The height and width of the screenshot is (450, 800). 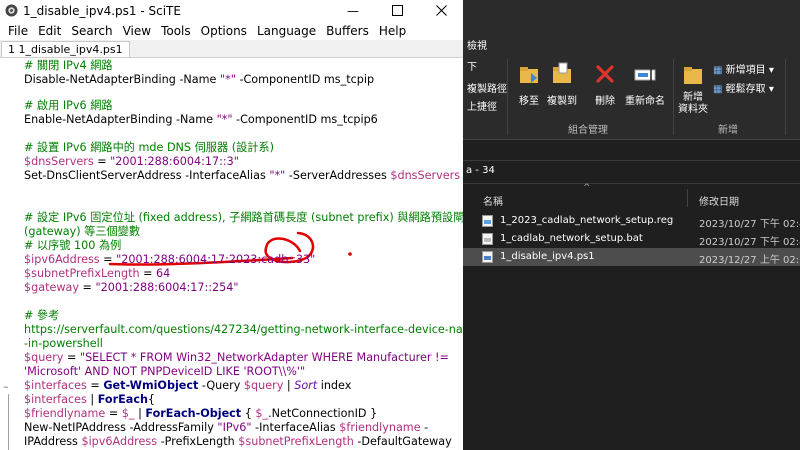 What do you see at coordinates (441, 10) in the screenshot?
I see `close-icon` at bounding box center [441, 10].